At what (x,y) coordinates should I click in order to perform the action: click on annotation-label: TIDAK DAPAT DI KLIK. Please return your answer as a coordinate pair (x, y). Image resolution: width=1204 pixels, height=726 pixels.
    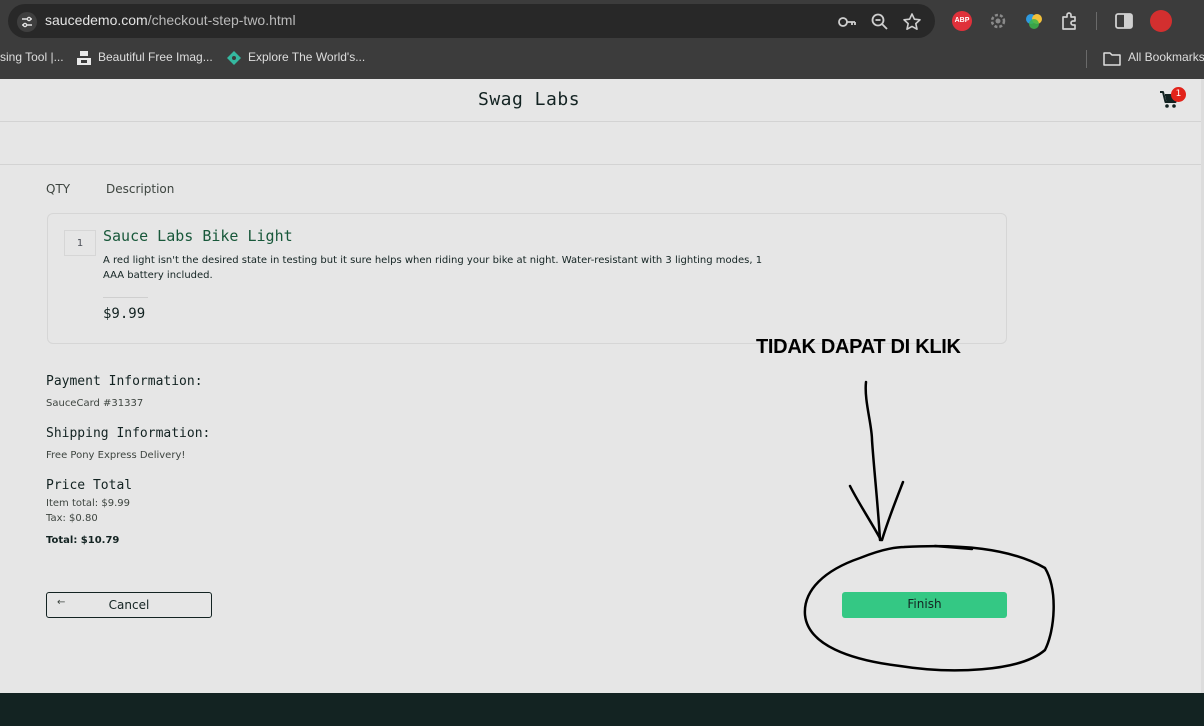
    Looking at the image, I should click on (858, 347).